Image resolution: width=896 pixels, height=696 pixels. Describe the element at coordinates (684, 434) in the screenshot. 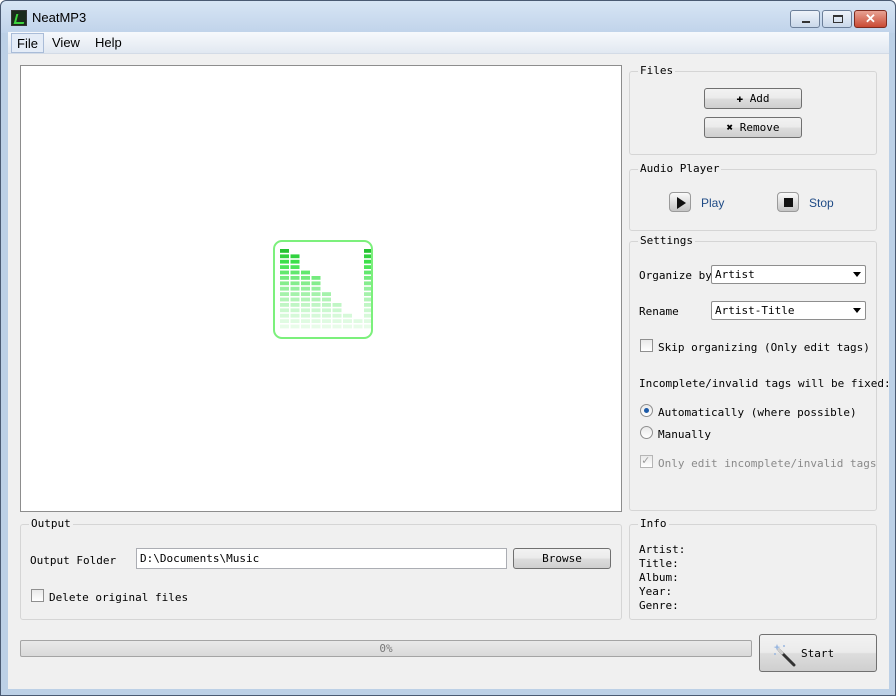

I see `manual-fix-label: Manually` at that location.